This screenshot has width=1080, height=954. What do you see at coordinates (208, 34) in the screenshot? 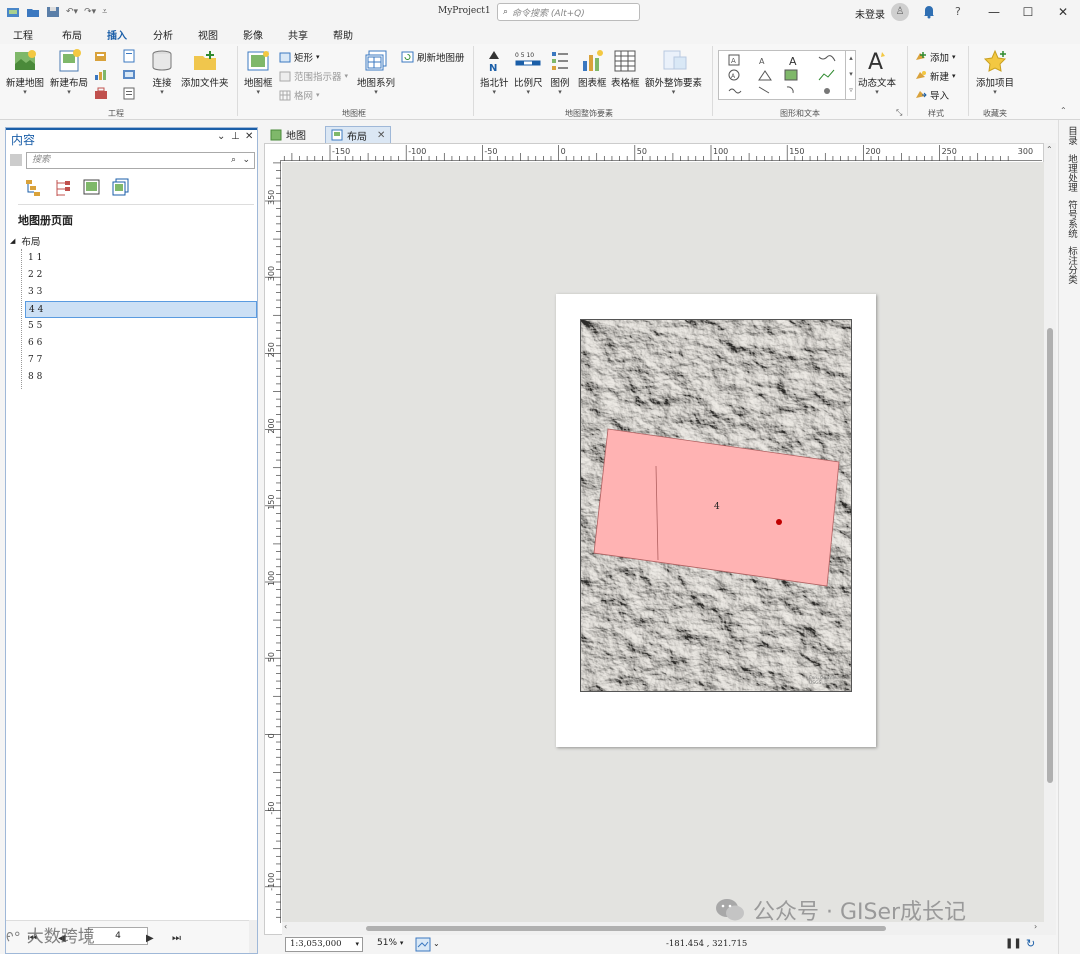
I see `tab-view: 视图` at bounding box center [208, 34].